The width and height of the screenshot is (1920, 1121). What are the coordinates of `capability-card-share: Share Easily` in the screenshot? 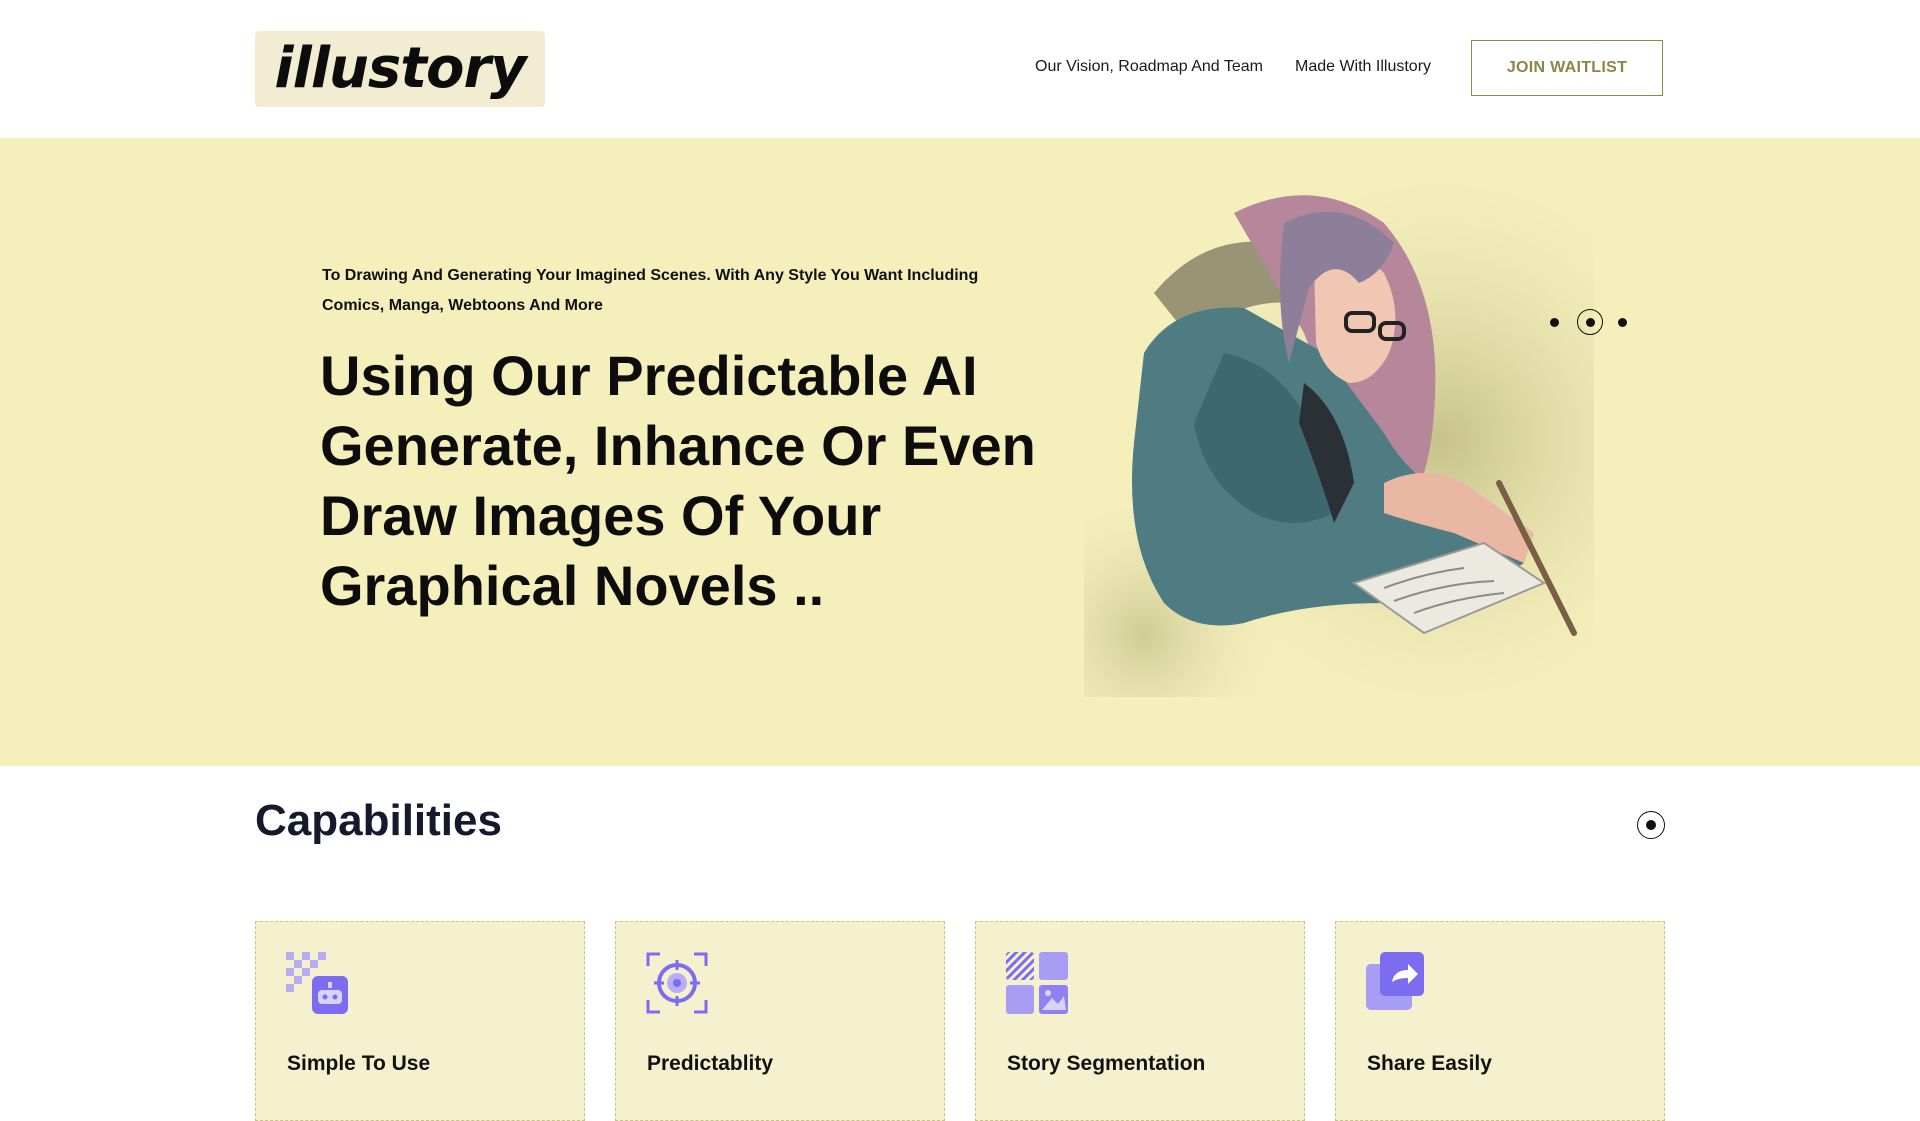 It's located at (1500, 1021).